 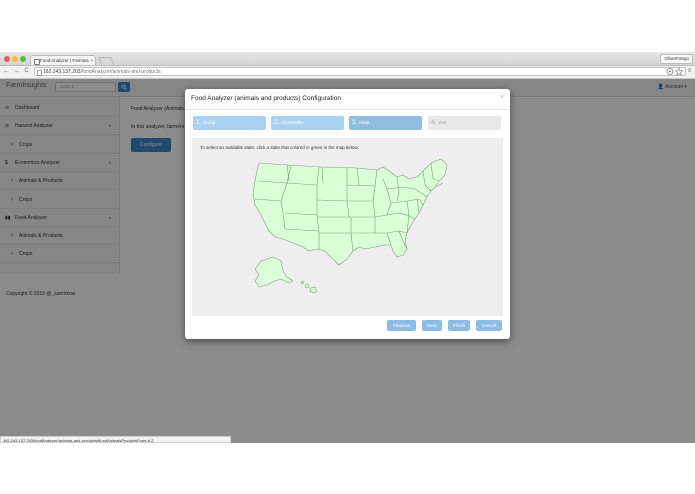 I want to click on back-arrow-icon: ←, so click(x=6, y=71).